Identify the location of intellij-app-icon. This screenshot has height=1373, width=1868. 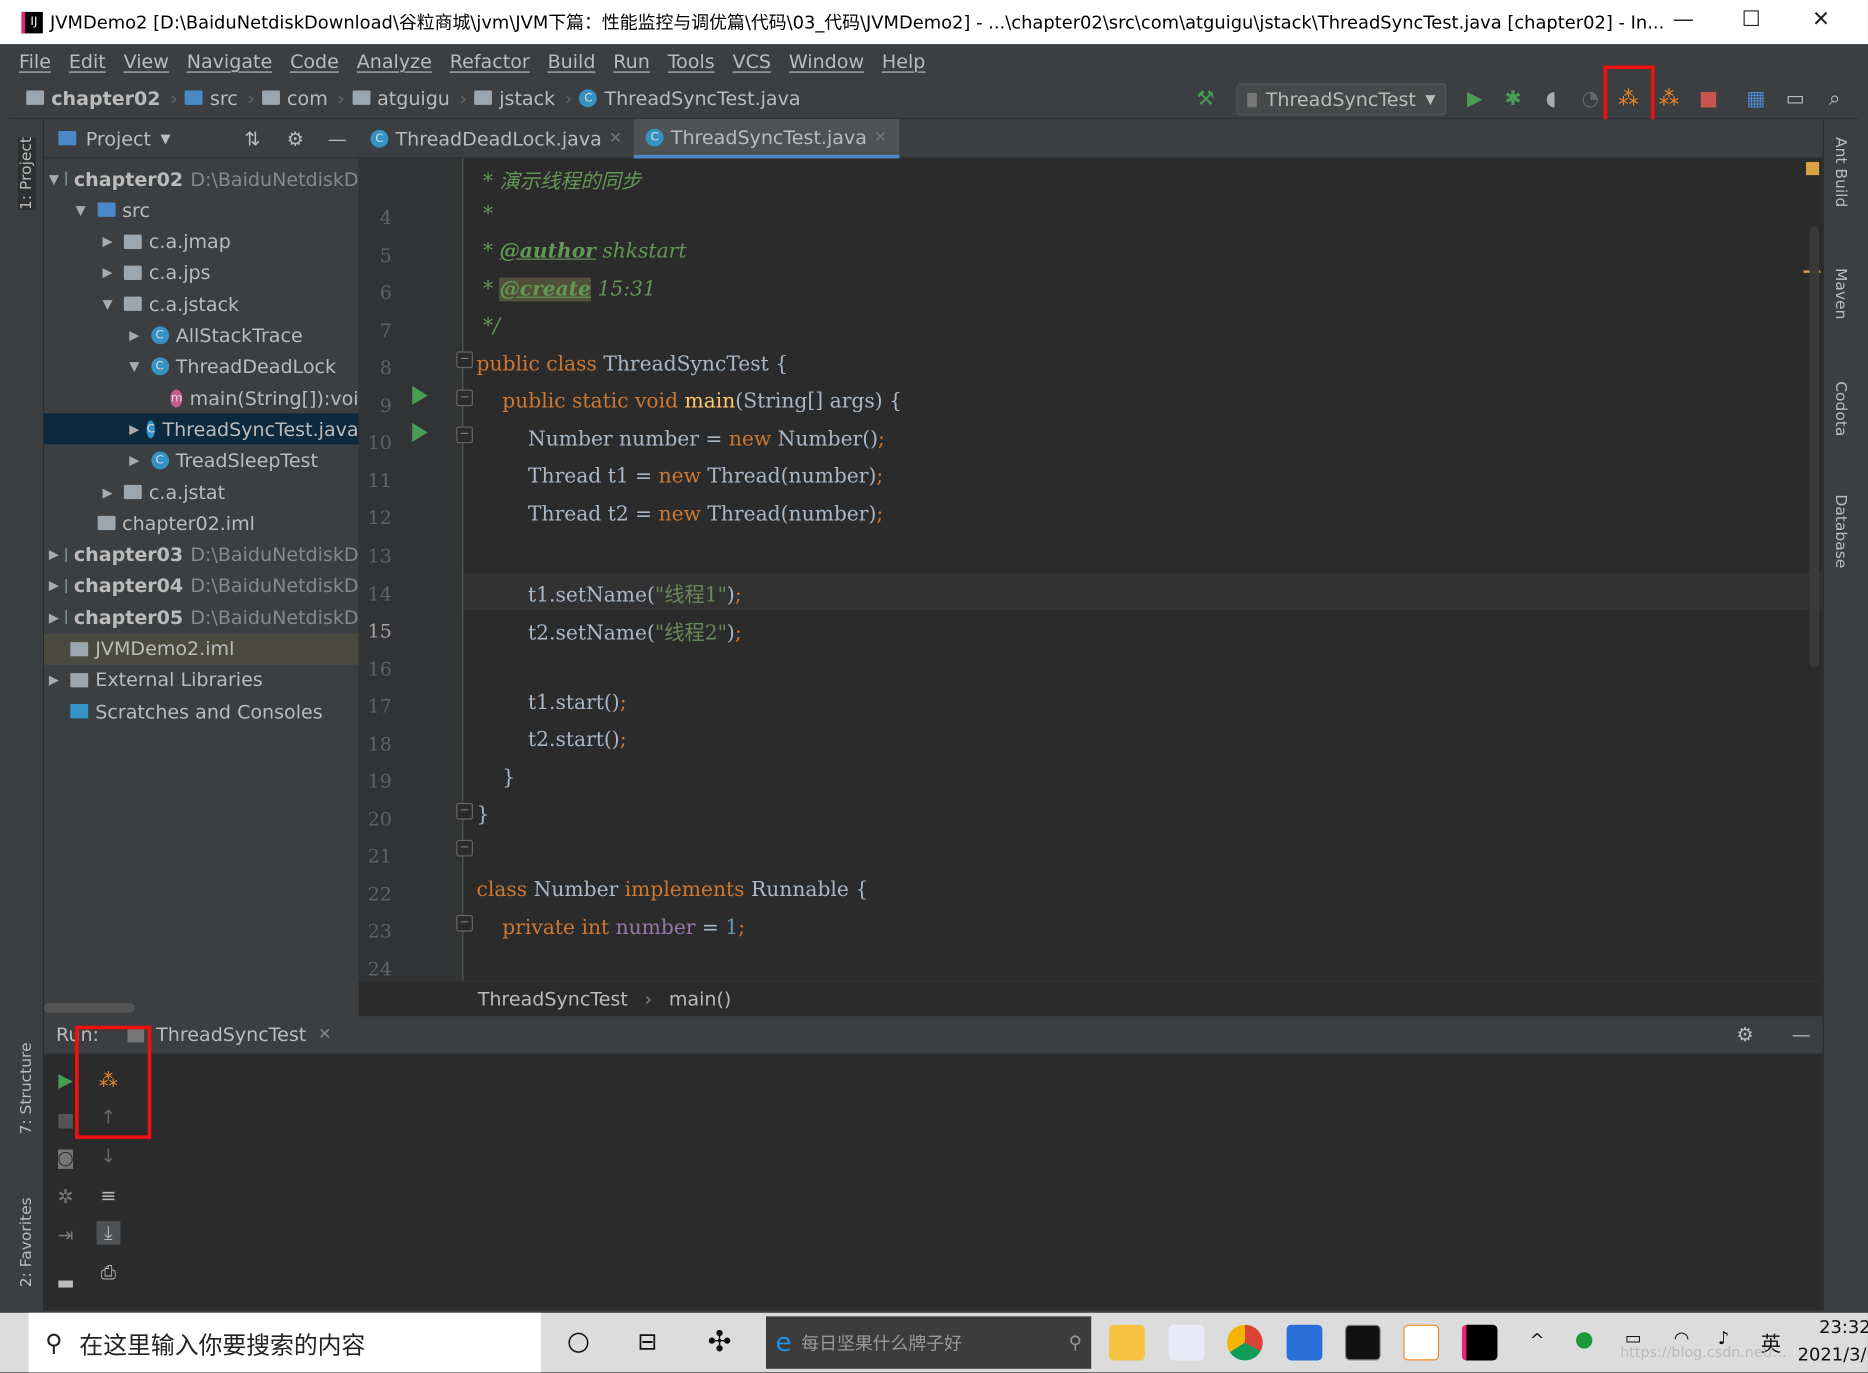
(1479, 1342).